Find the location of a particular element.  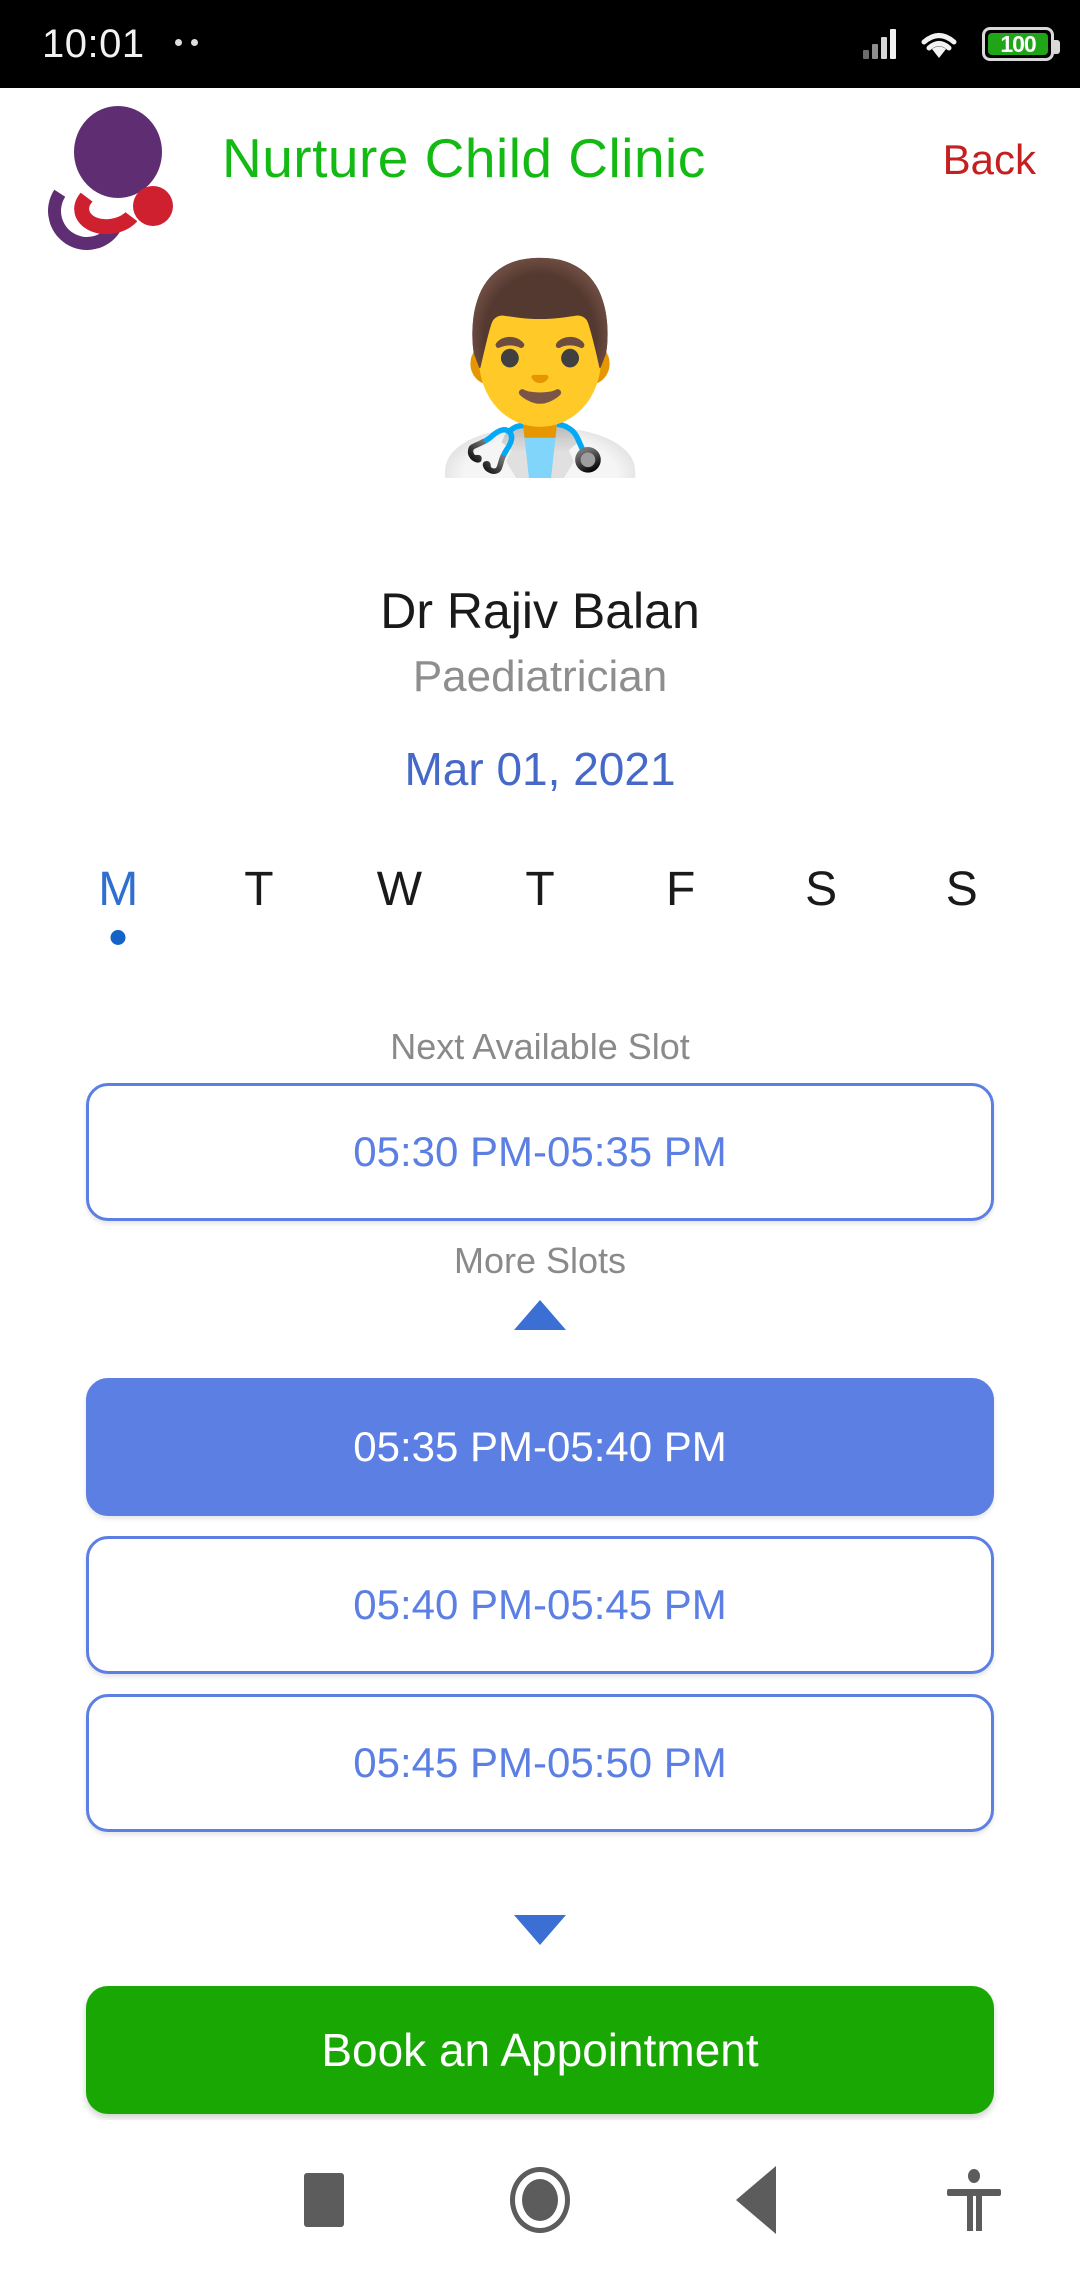

back-triangle-icon is located at coordinates (756, 2200).